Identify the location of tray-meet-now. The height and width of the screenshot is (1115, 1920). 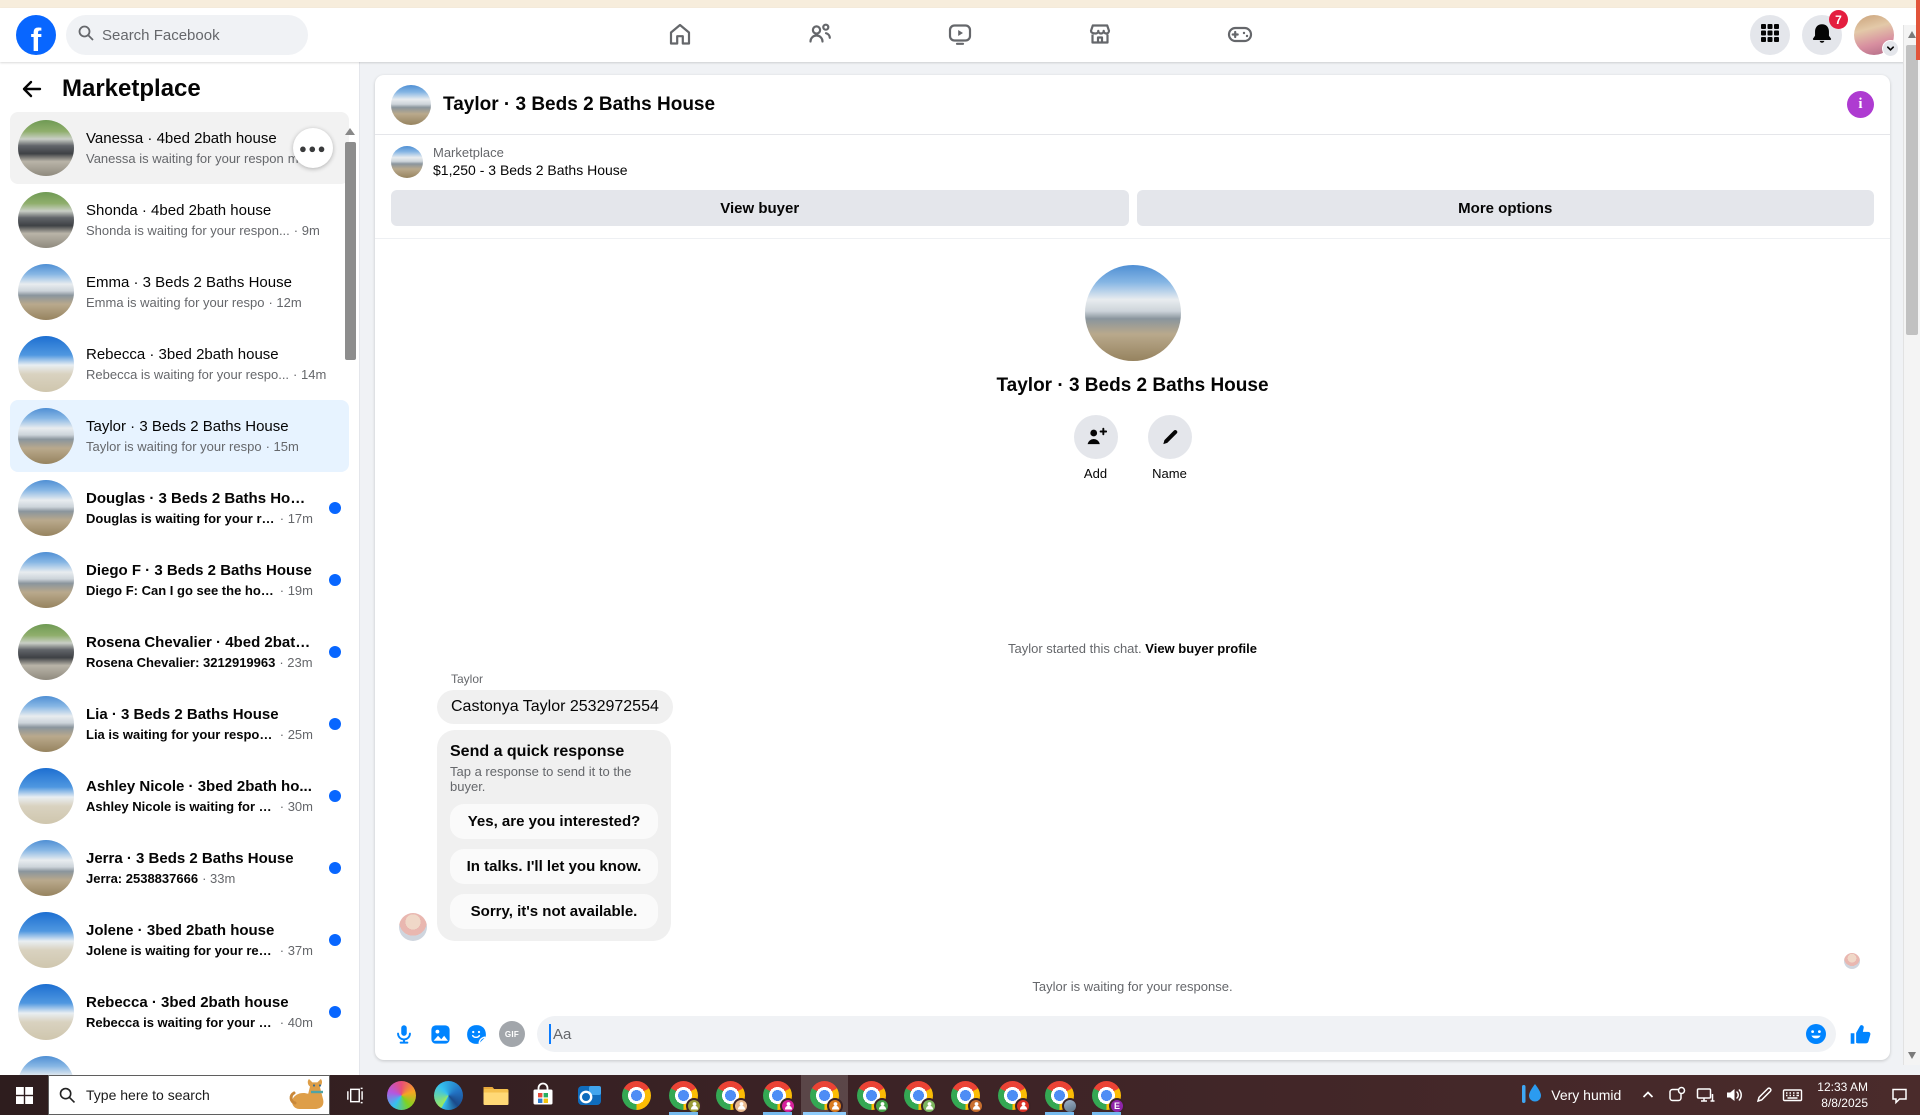
(1676, 1095).